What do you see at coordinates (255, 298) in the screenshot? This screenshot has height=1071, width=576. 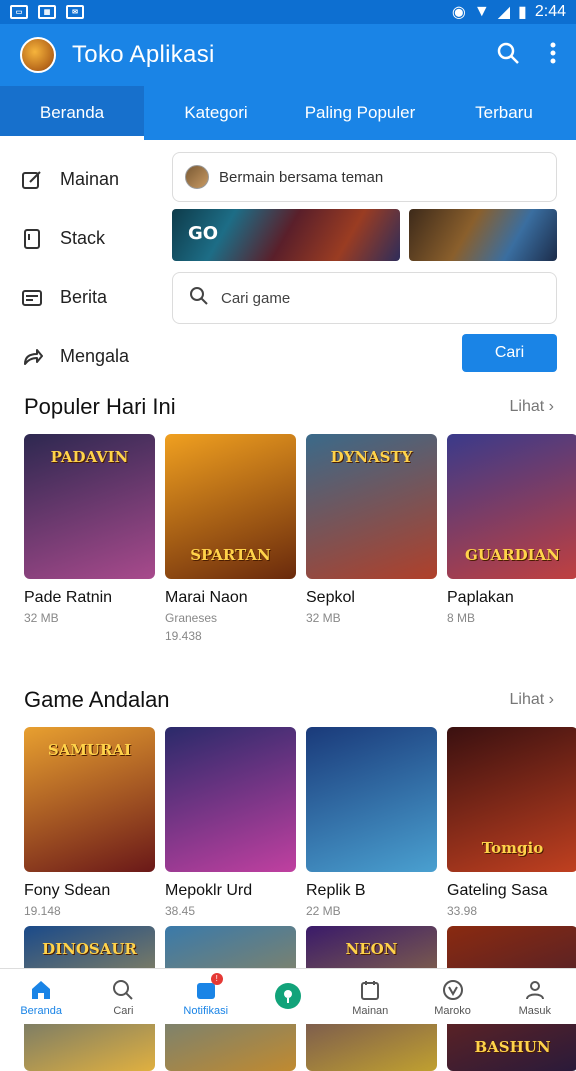 I see `search-placeholder: Cari game` at bounding box center [255, 298].